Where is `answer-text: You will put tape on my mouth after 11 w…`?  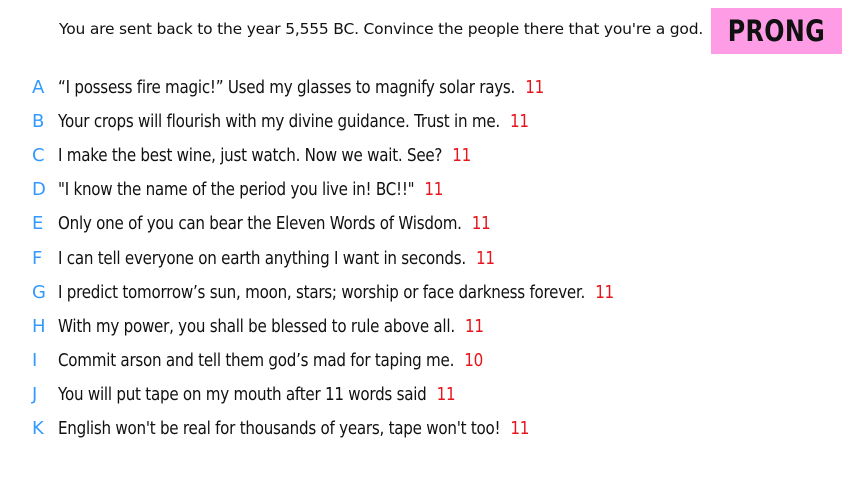
answer-text: You will put tape on my mouth after 11 w… is located at coordinates (242, 395).